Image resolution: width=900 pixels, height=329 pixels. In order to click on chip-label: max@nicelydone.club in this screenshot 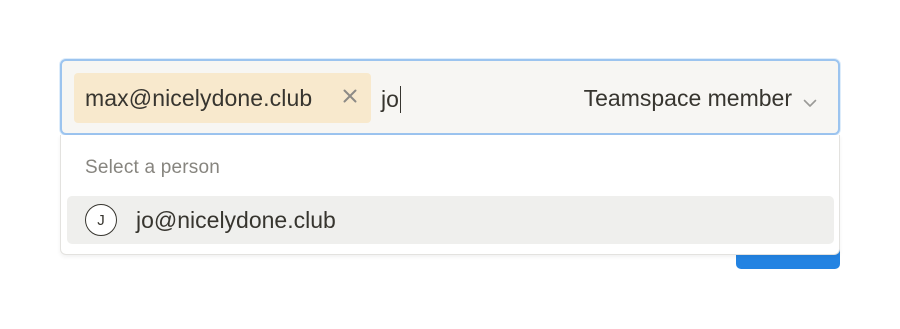, I will do `click(199, 97)`.